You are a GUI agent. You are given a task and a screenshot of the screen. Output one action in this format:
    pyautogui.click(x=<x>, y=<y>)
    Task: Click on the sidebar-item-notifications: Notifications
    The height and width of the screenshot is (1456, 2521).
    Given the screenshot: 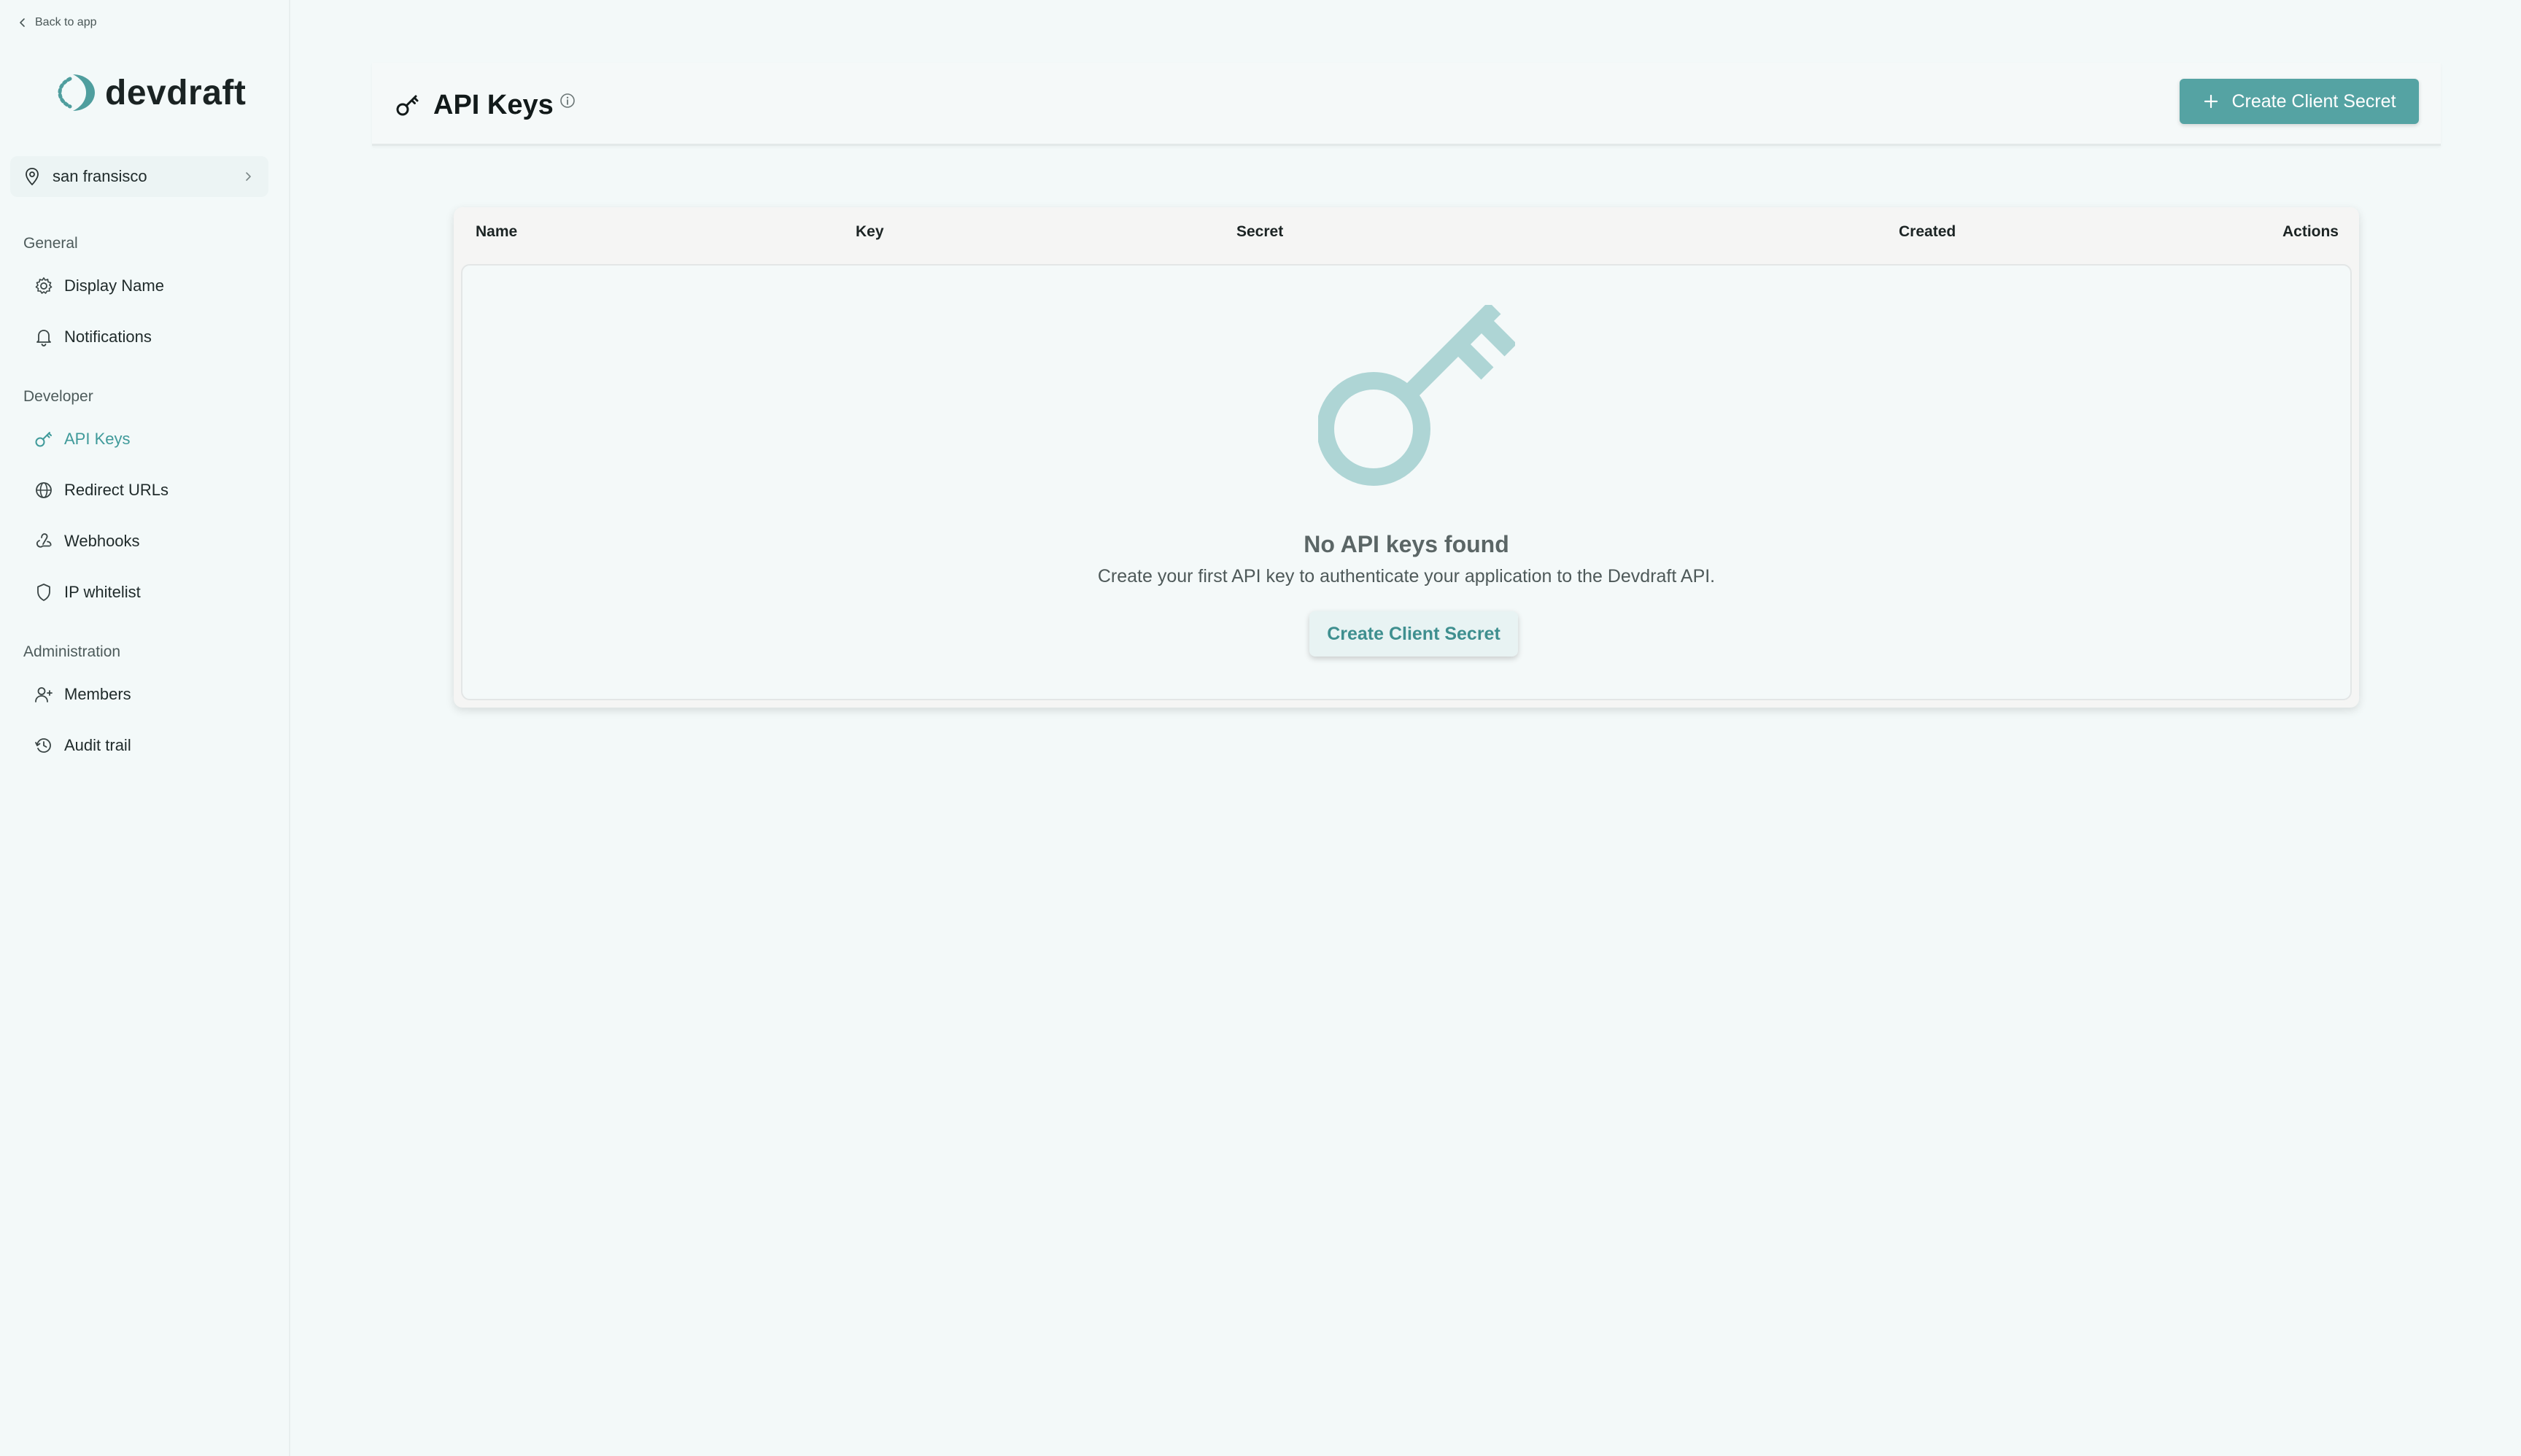 What is the action you would take?
    pyautogui.click(x=146, y=337)
    